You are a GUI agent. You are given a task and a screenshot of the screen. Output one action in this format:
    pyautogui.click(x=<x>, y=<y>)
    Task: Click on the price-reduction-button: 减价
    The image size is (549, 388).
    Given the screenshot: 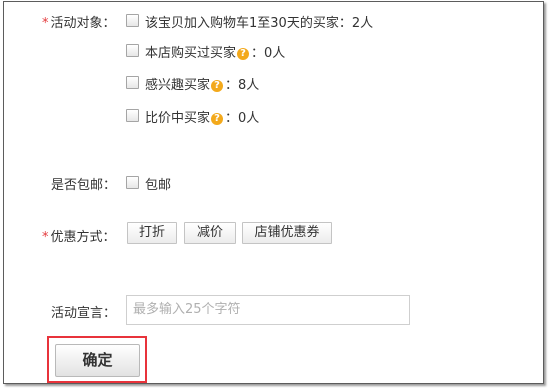 What is the action you would take?
    pyautogui.click(x=210, y=233)
    